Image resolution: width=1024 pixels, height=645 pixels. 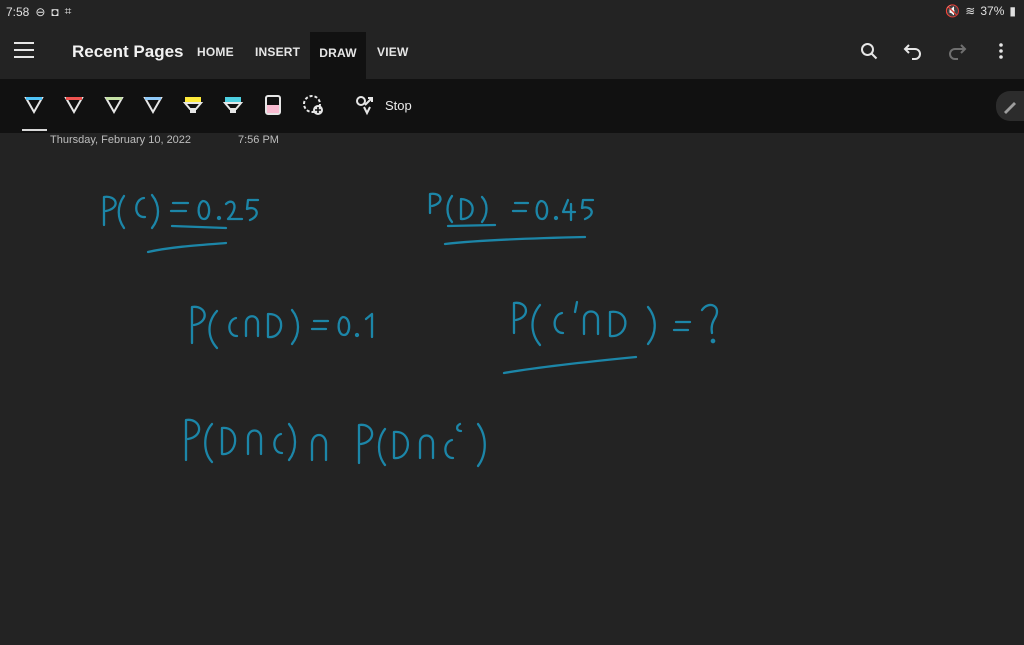 What do you see at coordinates (121, 140) in the screenshot?
I see `page-date: Thursday, February 10, 2022` at bounding box center [121, 140].